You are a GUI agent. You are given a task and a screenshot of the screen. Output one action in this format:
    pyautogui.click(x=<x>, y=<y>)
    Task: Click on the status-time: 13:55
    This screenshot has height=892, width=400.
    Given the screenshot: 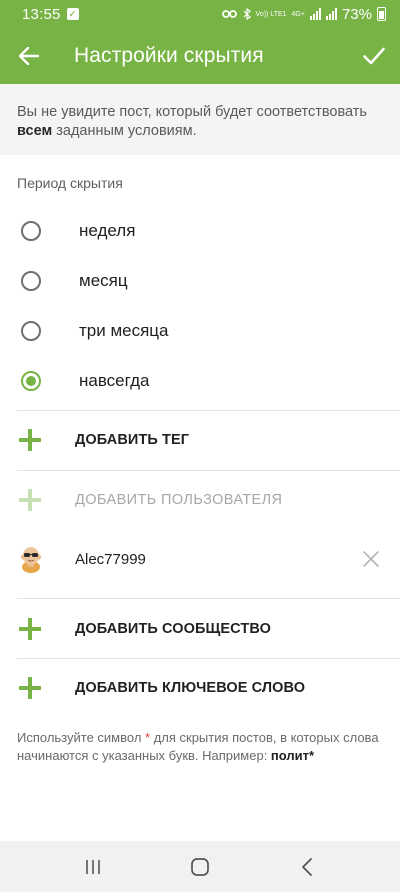 What is the action you would take?
    pyautogui.click(x=41, y=14)
    